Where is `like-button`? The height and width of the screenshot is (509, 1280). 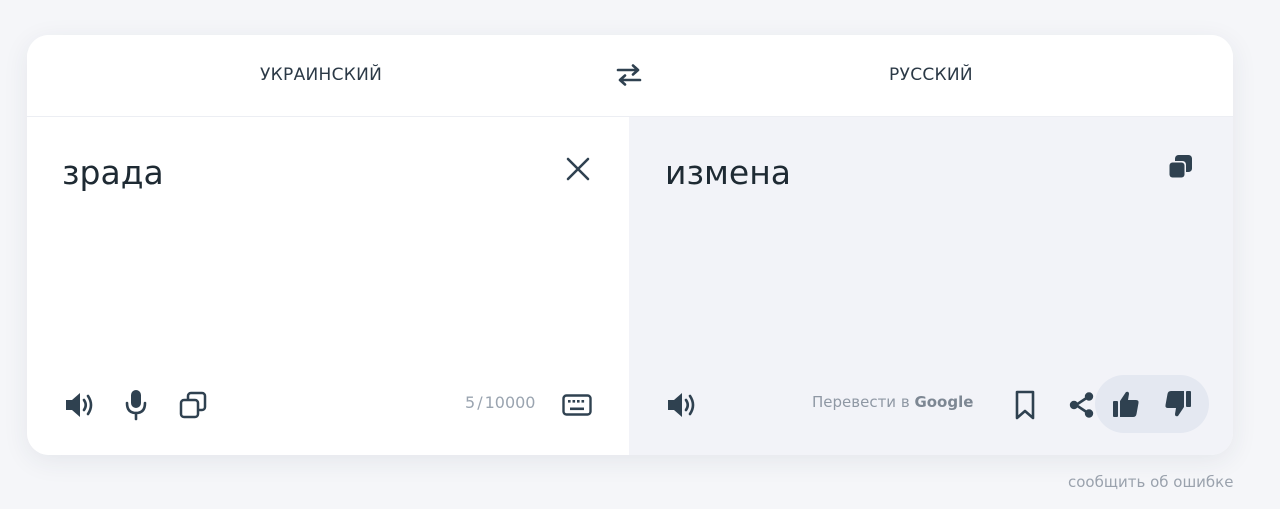
like-button is located at coordinates (1126, 404).